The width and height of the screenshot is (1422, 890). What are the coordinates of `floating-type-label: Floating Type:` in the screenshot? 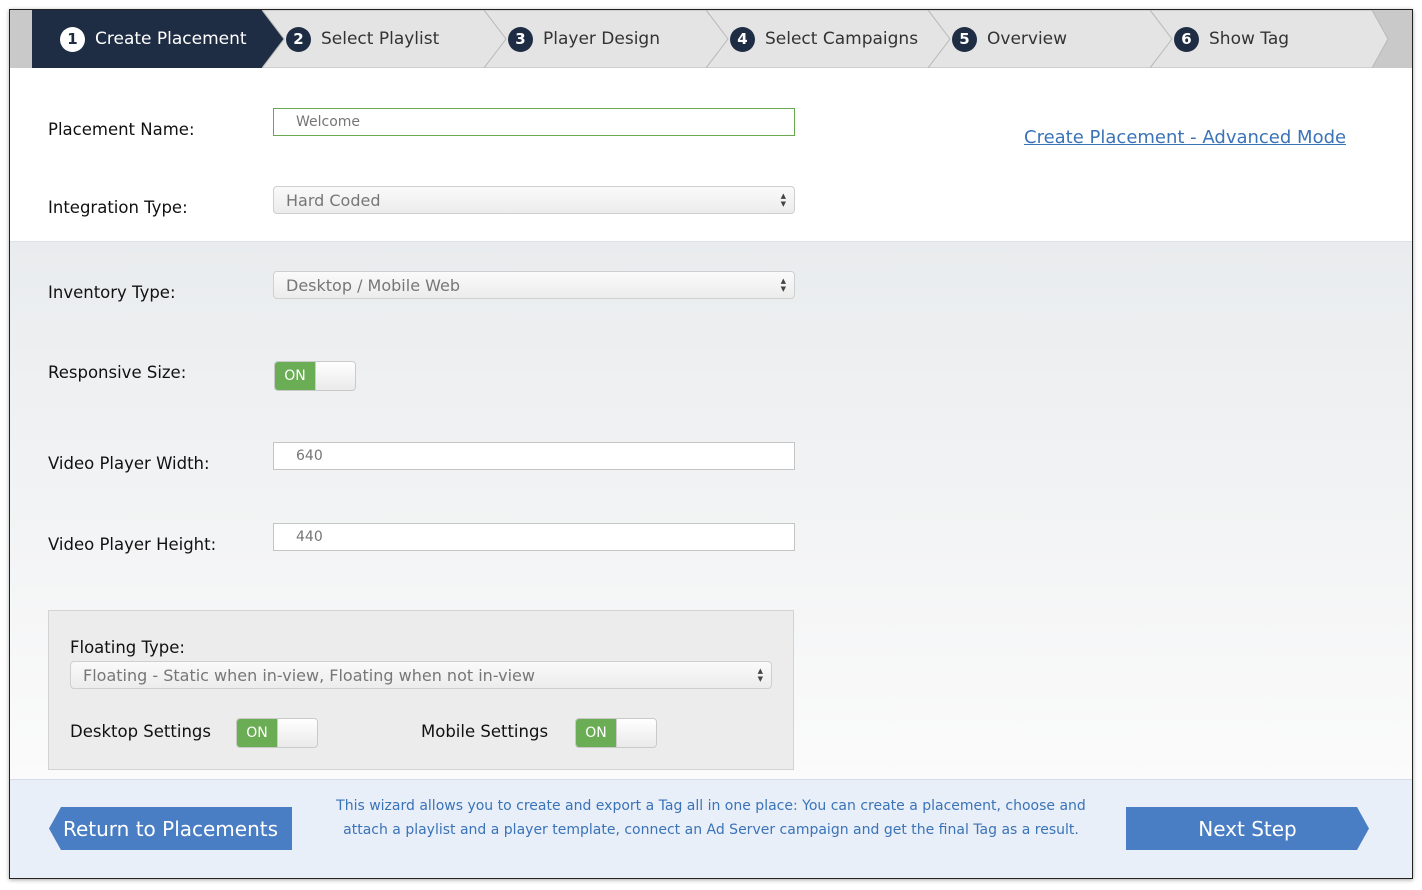 It's located at (127, 647).